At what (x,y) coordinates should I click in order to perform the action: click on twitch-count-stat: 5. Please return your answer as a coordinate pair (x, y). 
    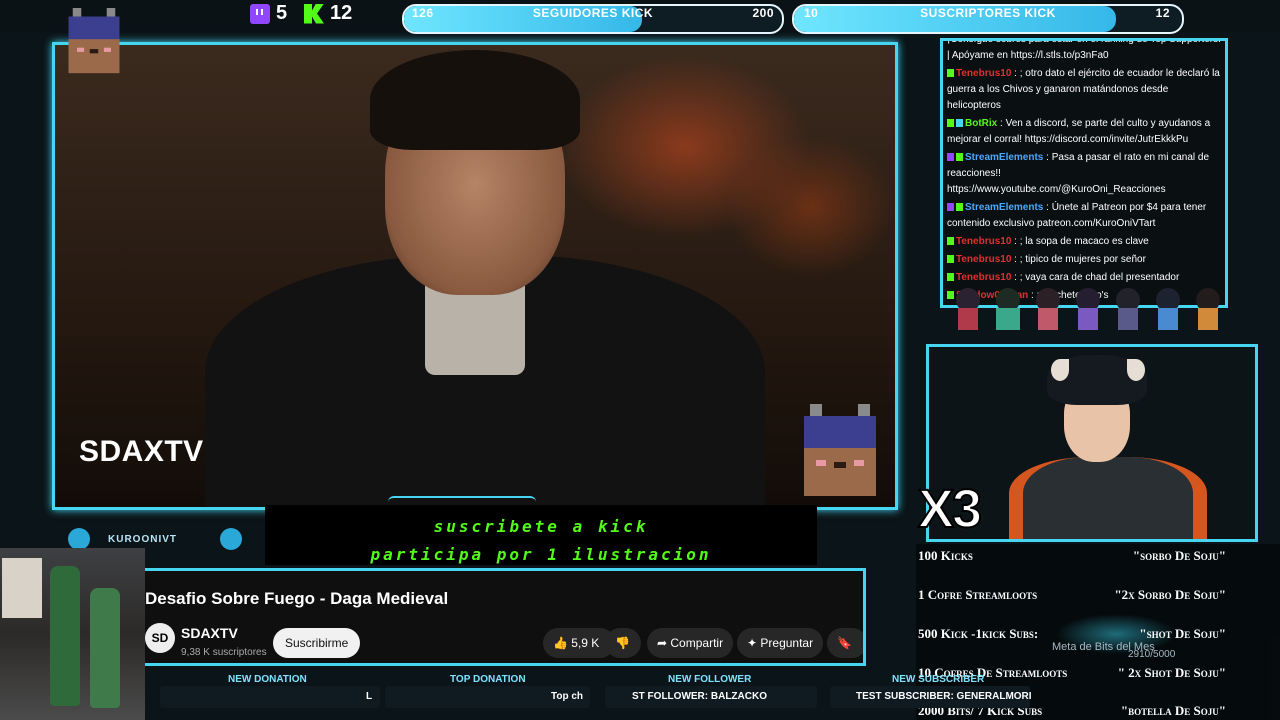
    Looking at the image, I should click on (268, 13).